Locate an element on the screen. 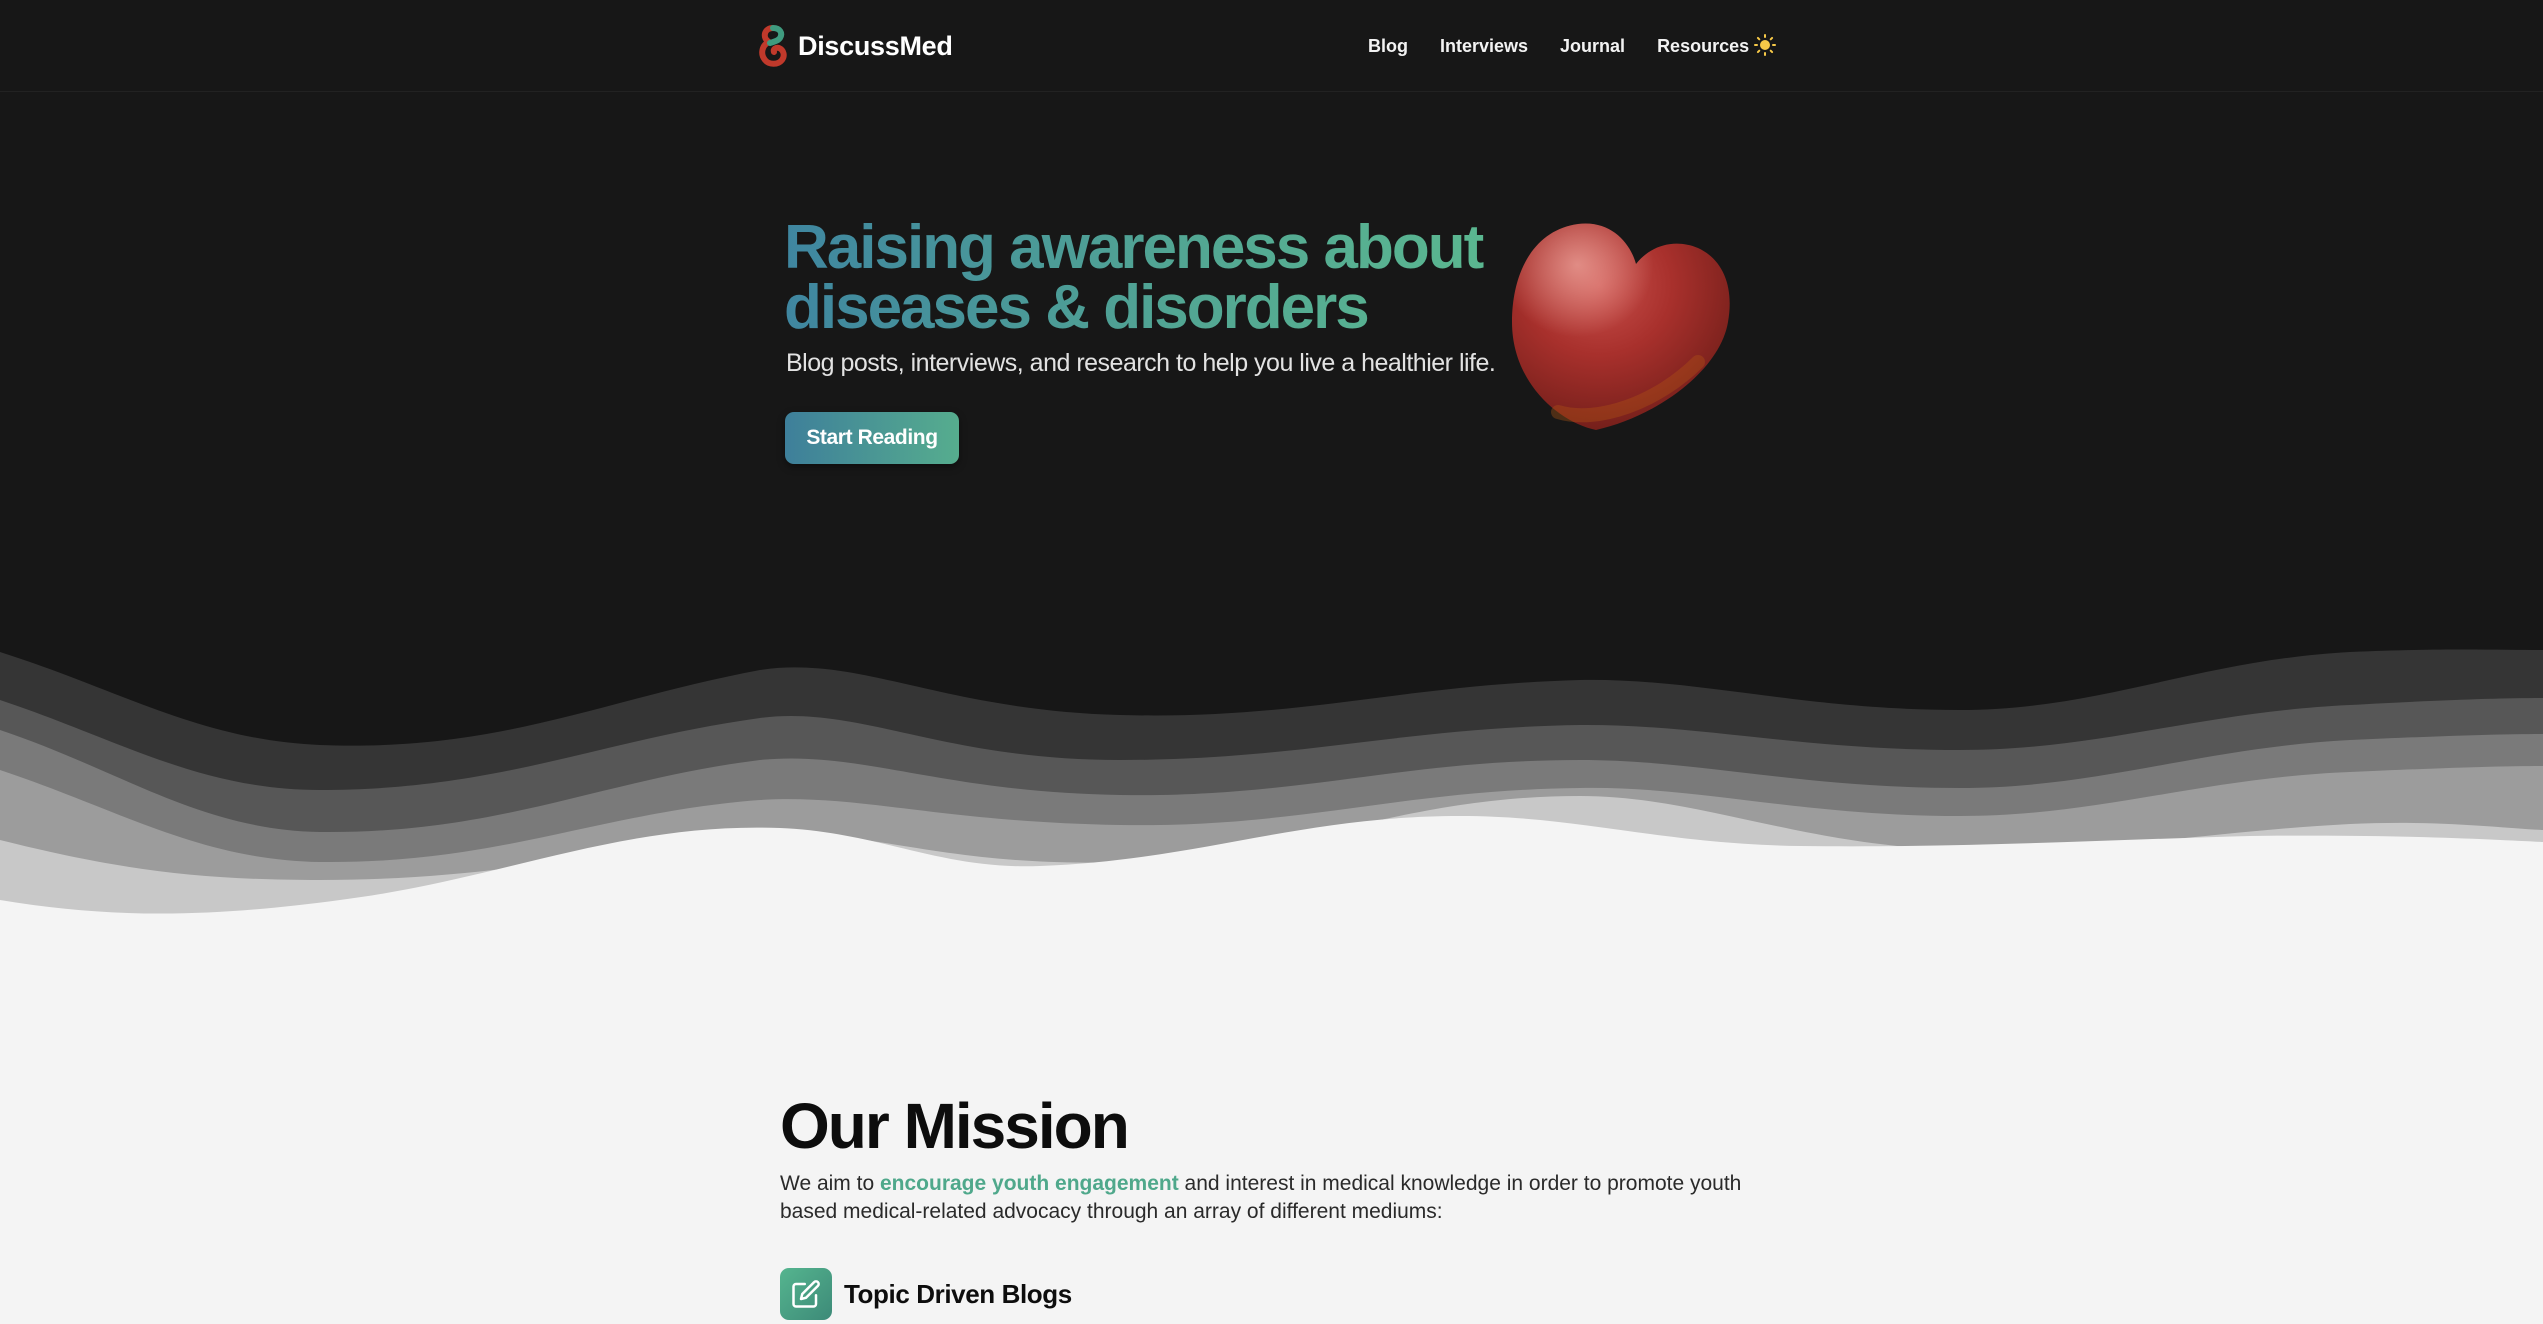 This screenshot has height=1324, width=2543. mission-title: Our Mission is located at coordinates (955, 1126).